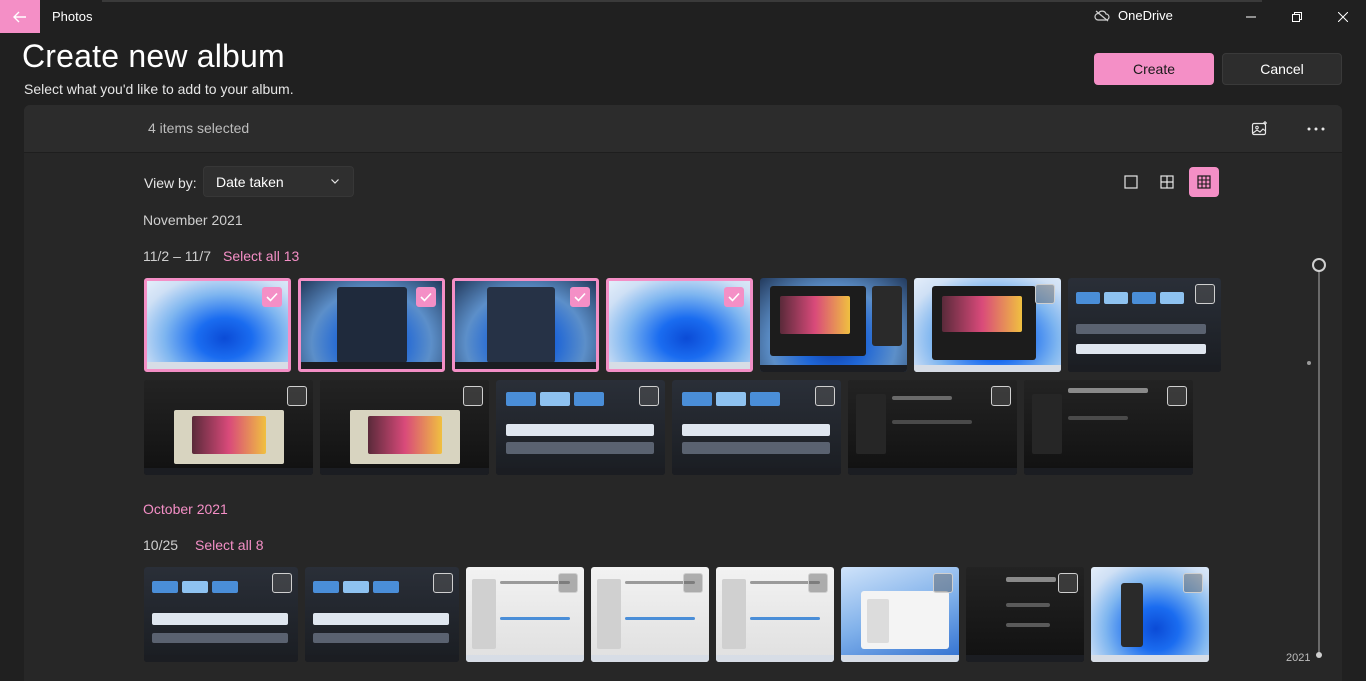 The width and height of the screenshot is (1366, 681). What do you see at coordinates (177, 256) in the screenshot?
I see `date-range: 11/2 – 11/7` at bounding box center [177, 256].